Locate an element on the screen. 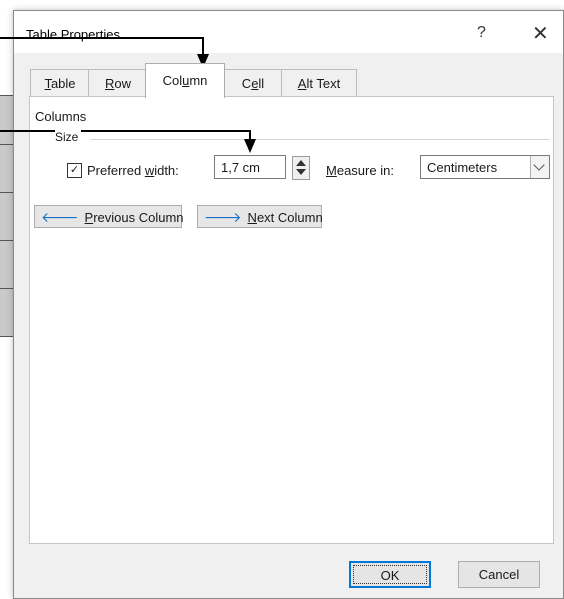  arrow-right-icon: 🡒 is located at coordinates (223, 217).